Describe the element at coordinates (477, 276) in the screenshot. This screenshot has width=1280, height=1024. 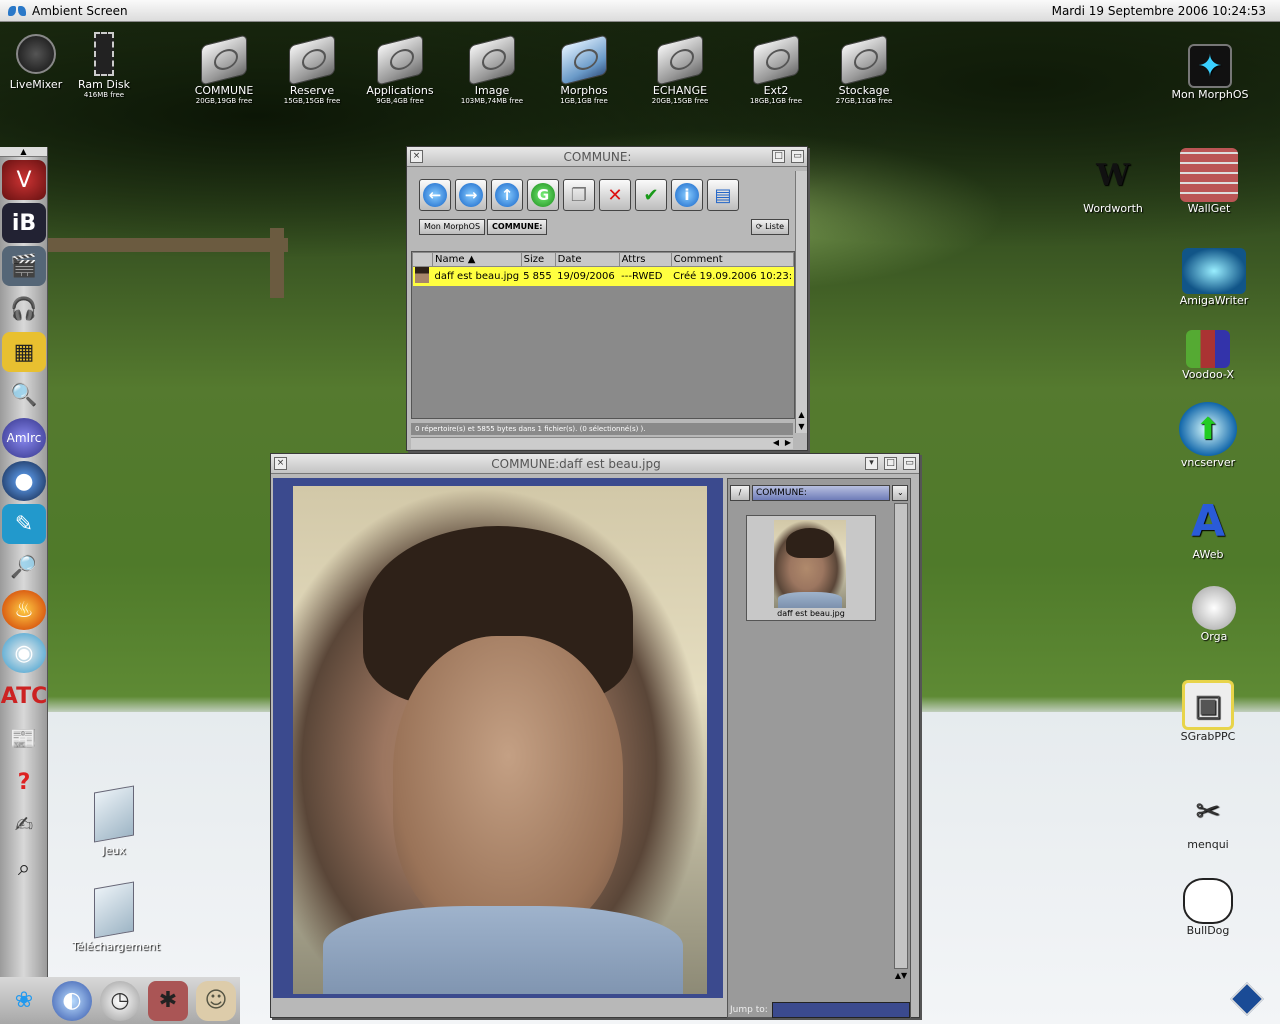
I see `file-name: daff est beau.jpg` at that location.